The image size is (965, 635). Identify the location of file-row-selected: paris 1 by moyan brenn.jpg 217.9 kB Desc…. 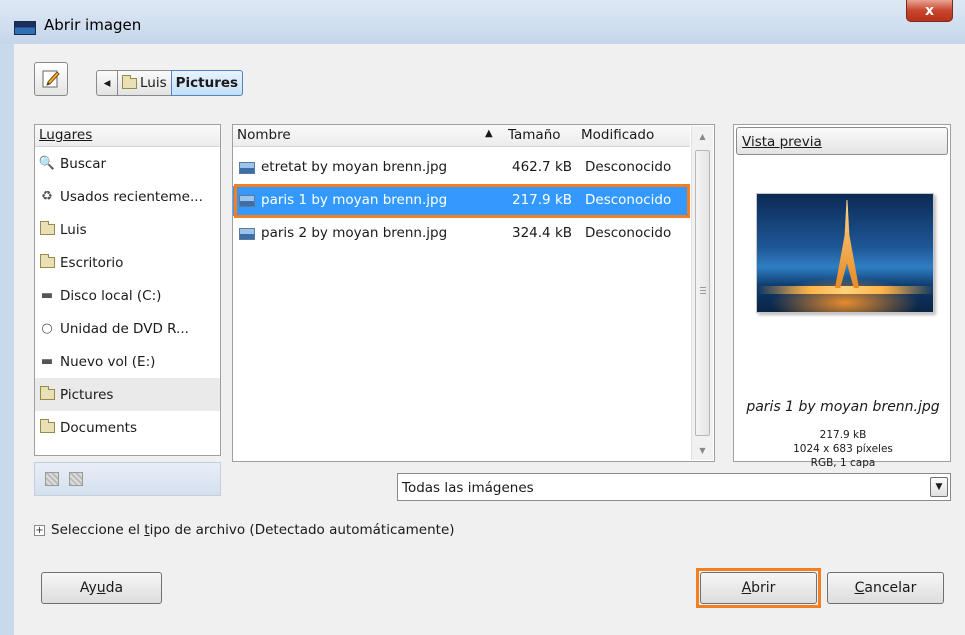
(461, 201).